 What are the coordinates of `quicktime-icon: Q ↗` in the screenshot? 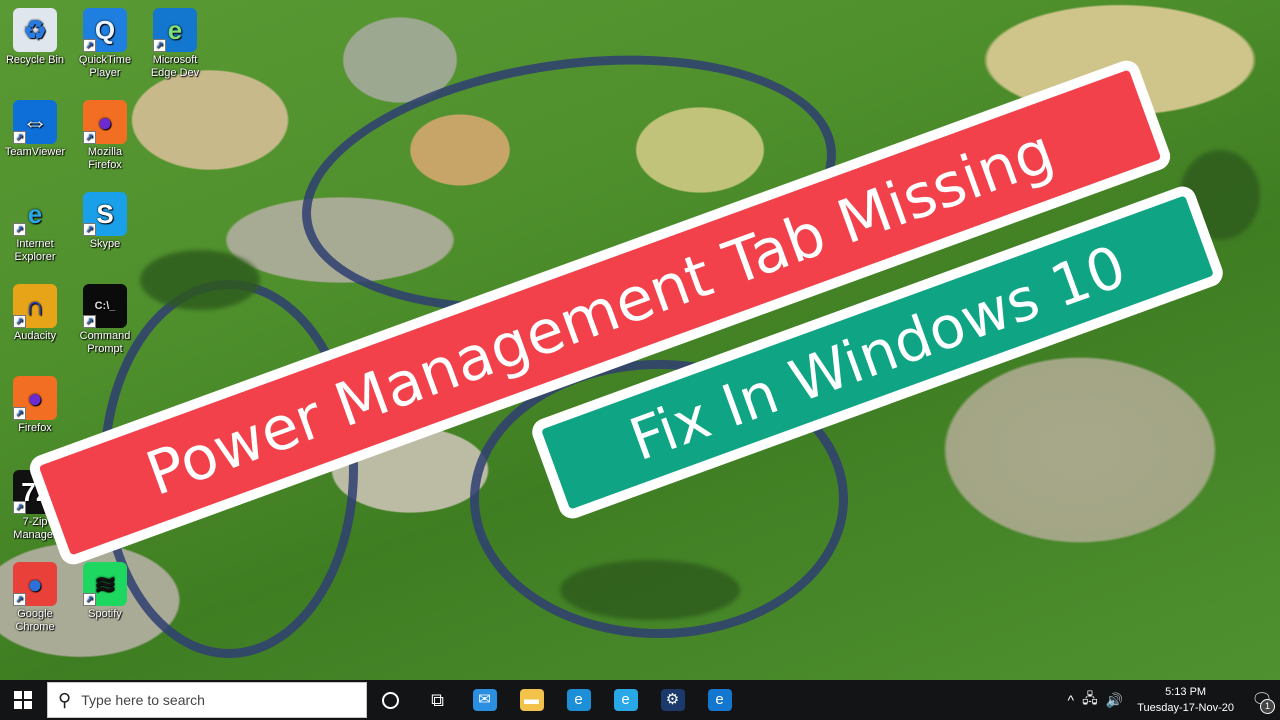 It's located at (105, 30).